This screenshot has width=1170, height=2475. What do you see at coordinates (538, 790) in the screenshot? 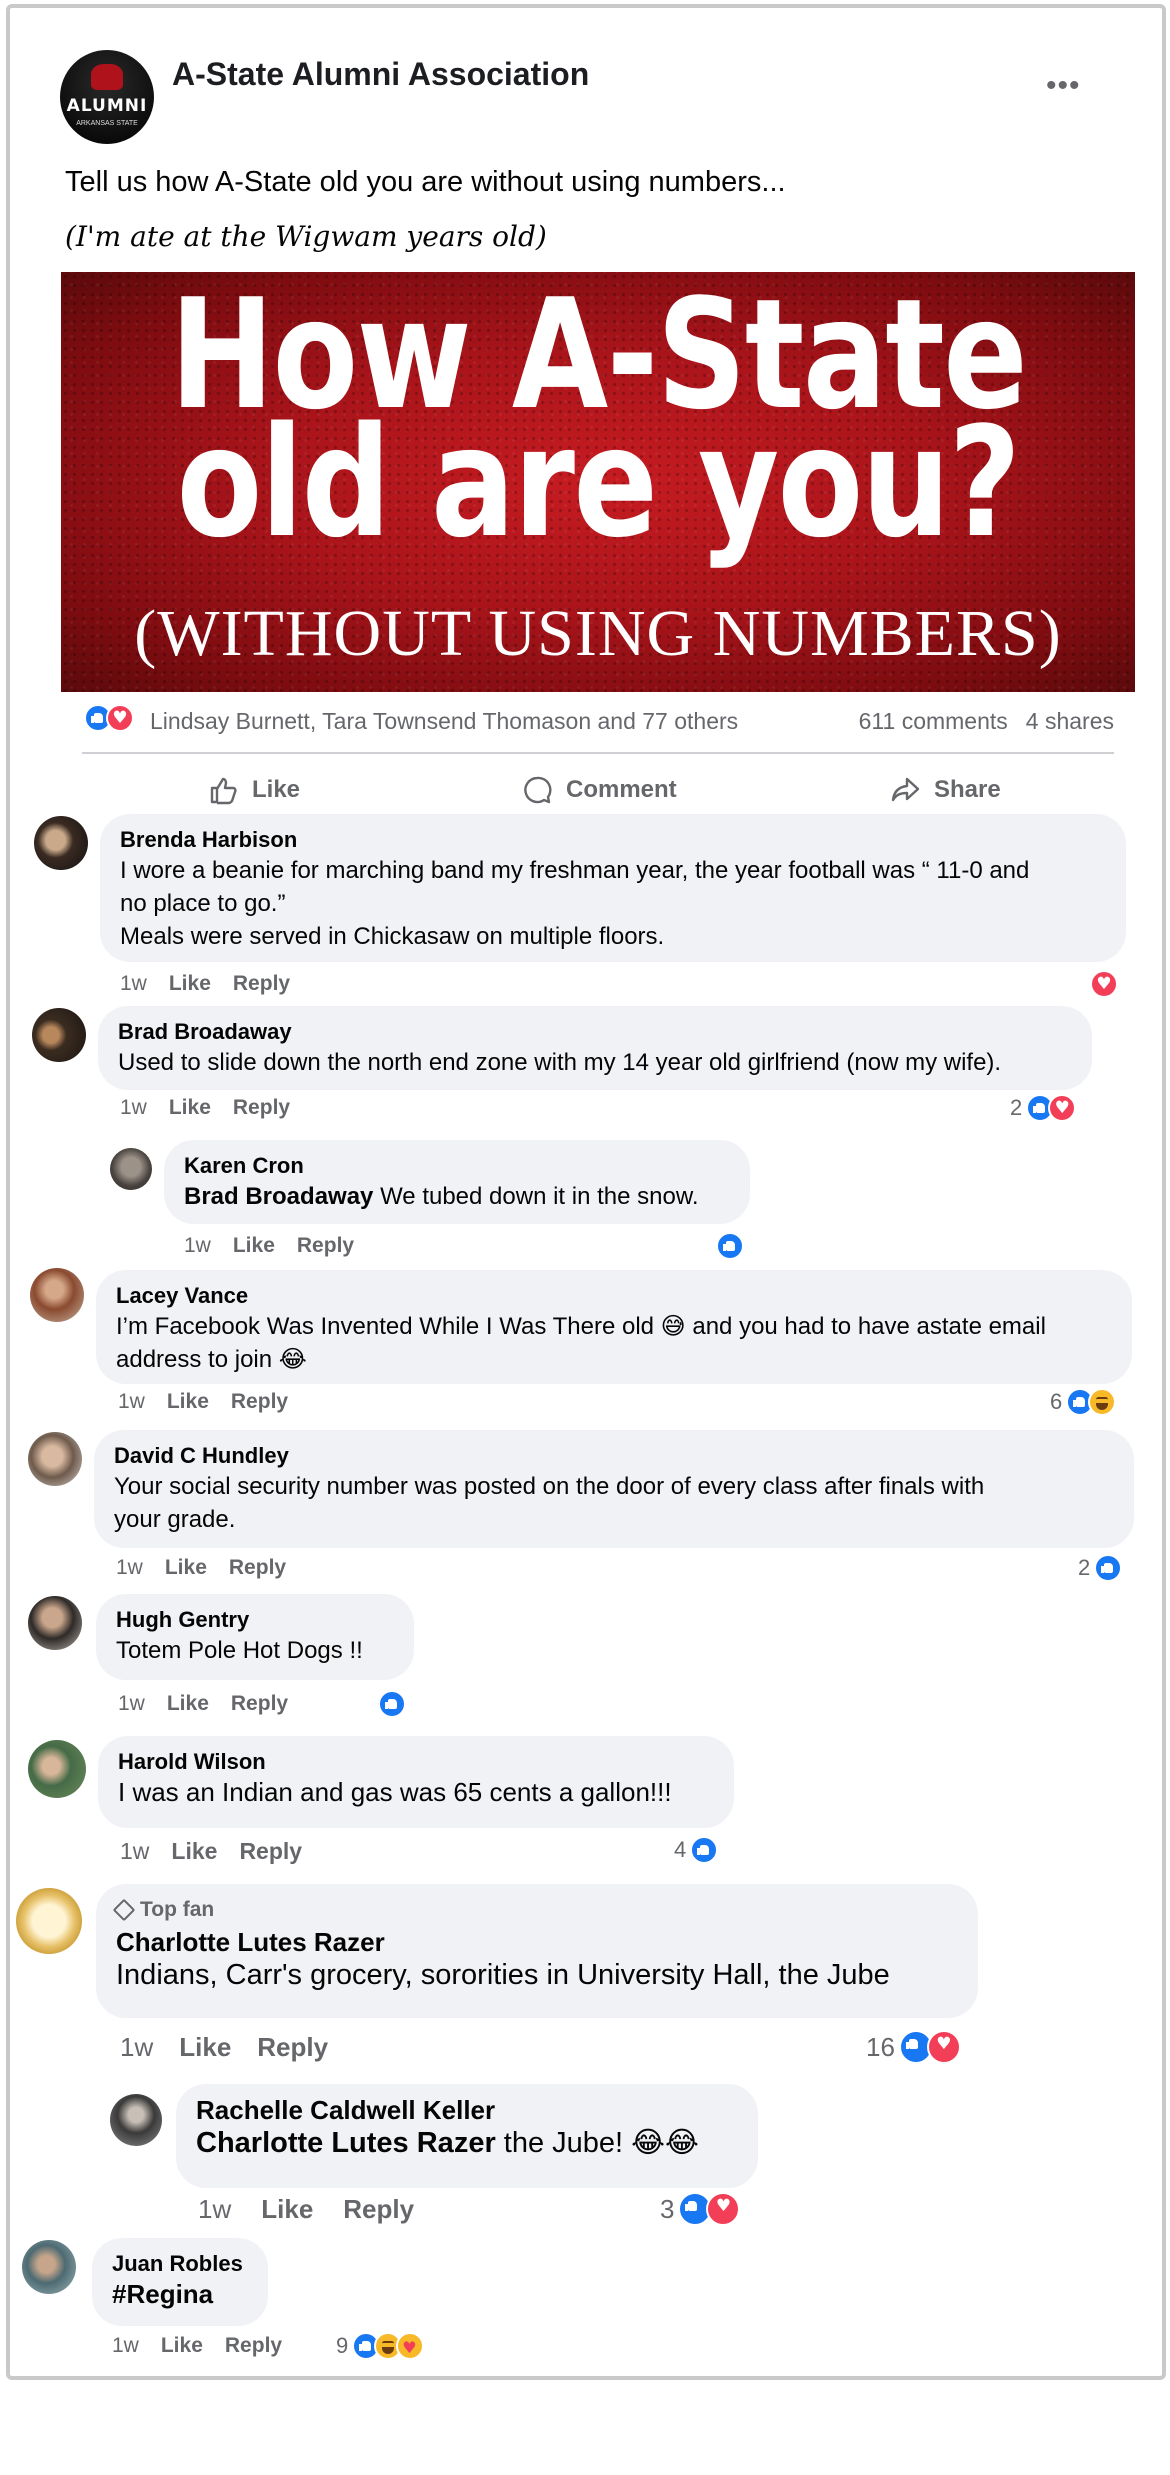
I see `comment-bubble-icon` at bounding box center [538, 790].